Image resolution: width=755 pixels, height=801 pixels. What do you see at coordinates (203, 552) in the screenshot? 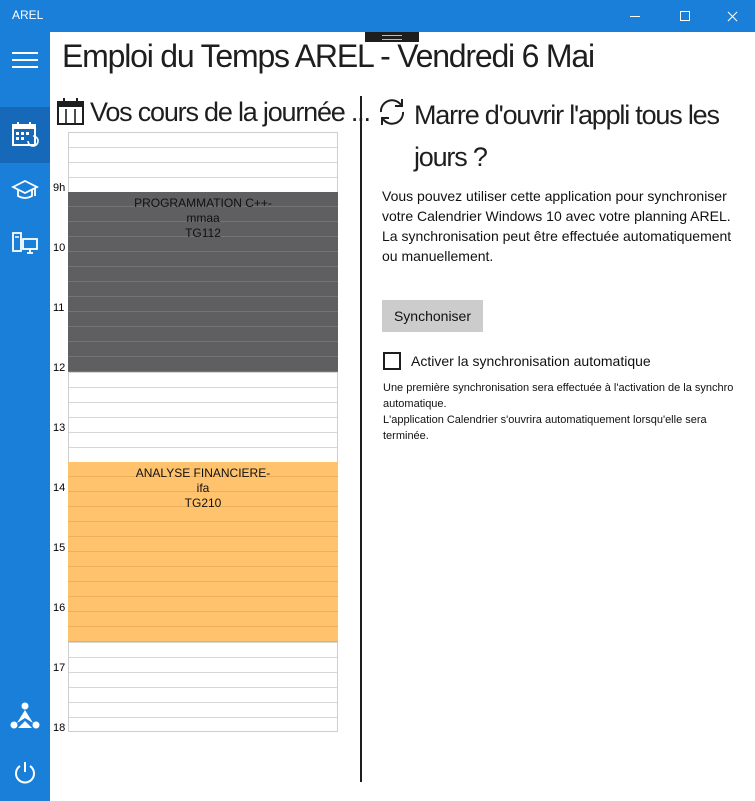
I see `course-block: ANALYSE FINANCIERE- ifa TG210` at bounding box center [203, 552].